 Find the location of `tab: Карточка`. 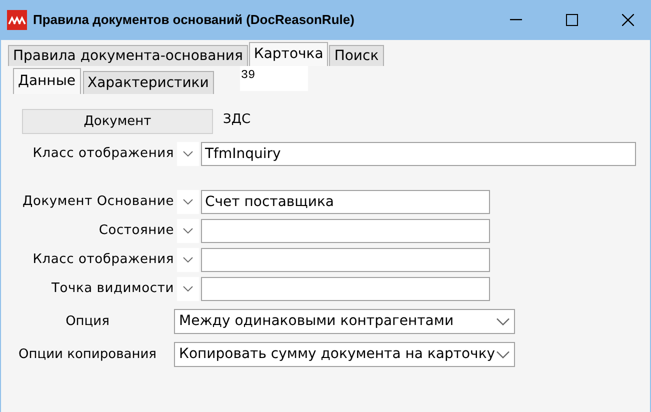

tab: Карточка is located at coordinates (288, 54).